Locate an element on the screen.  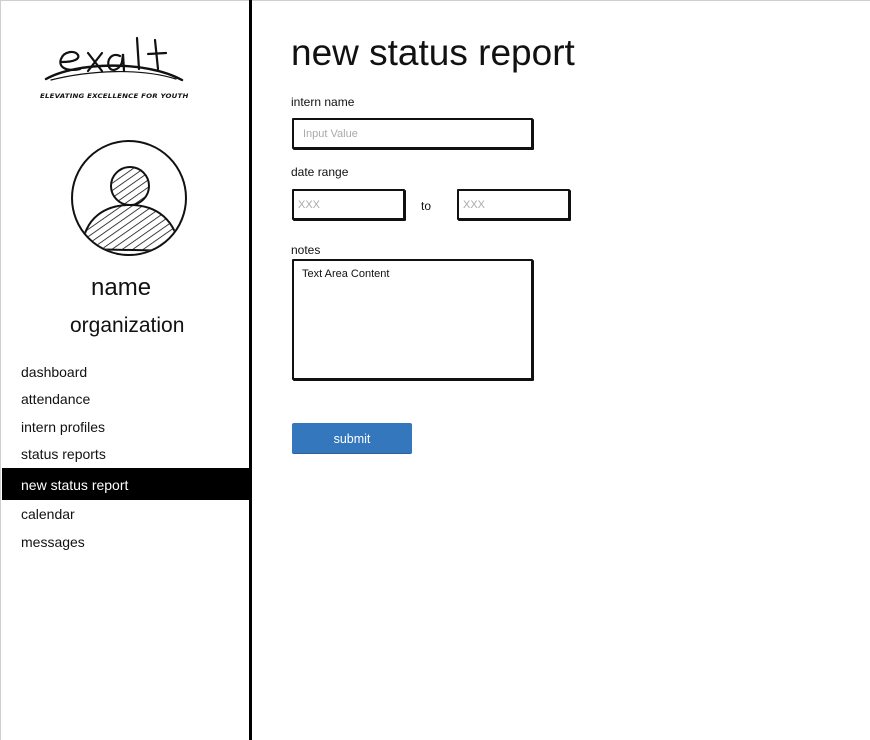
nav-item-intern-profiles: intern profiles is located at coordinates (126, 427).